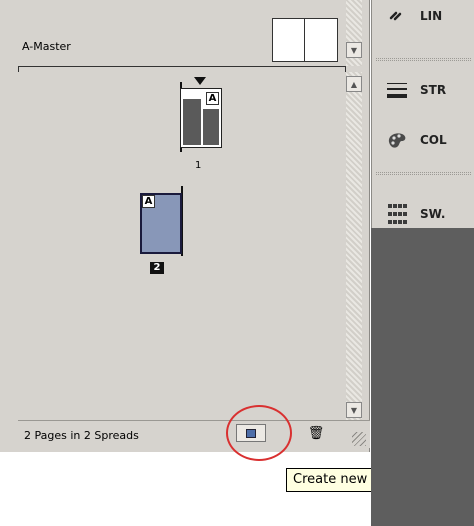 The image size is (474, 526). I want to click on links-icon, so click(397, 16).